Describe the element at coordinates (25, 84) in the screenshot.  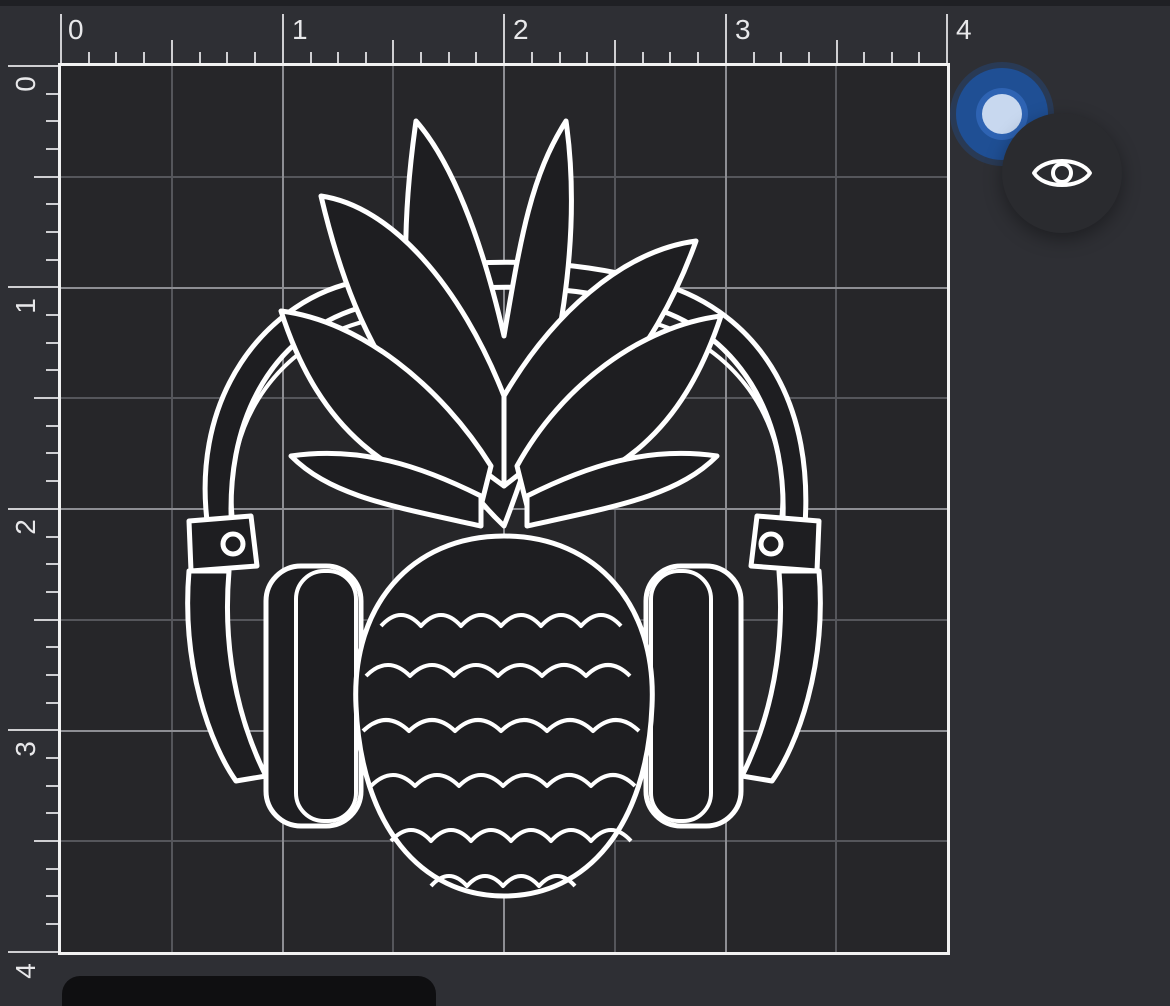
I see `ruler-v-label-0: 0` at that location.